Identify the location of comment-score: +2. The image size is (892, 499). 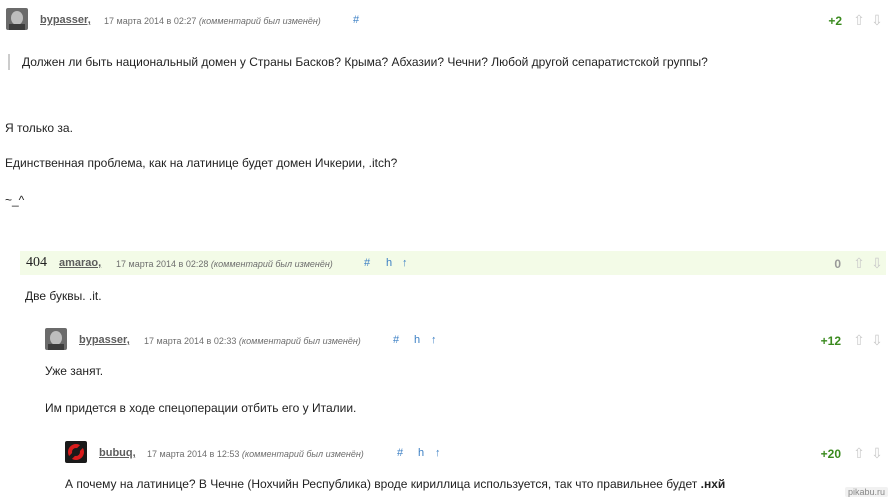
(835, 21).